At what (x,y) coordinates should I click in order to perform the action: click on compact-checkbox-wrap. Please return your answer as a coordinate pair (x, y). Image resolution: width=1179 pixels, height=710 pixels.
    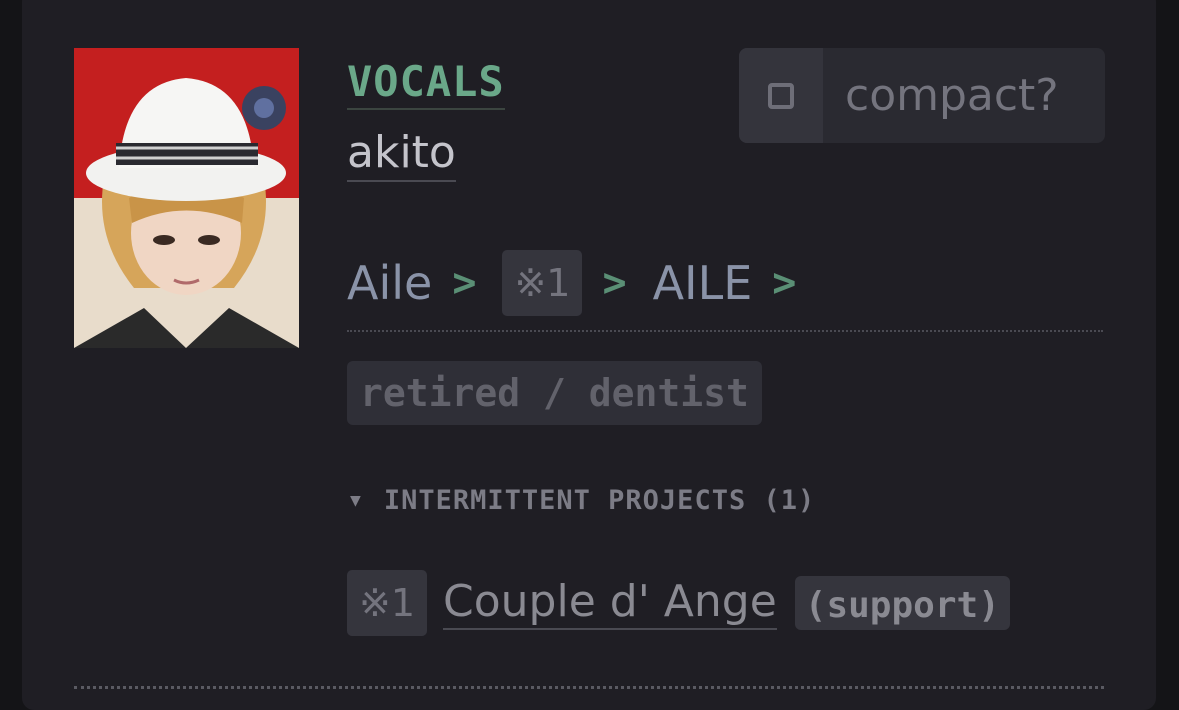
    Looking at the image, I should click on (781, 95).